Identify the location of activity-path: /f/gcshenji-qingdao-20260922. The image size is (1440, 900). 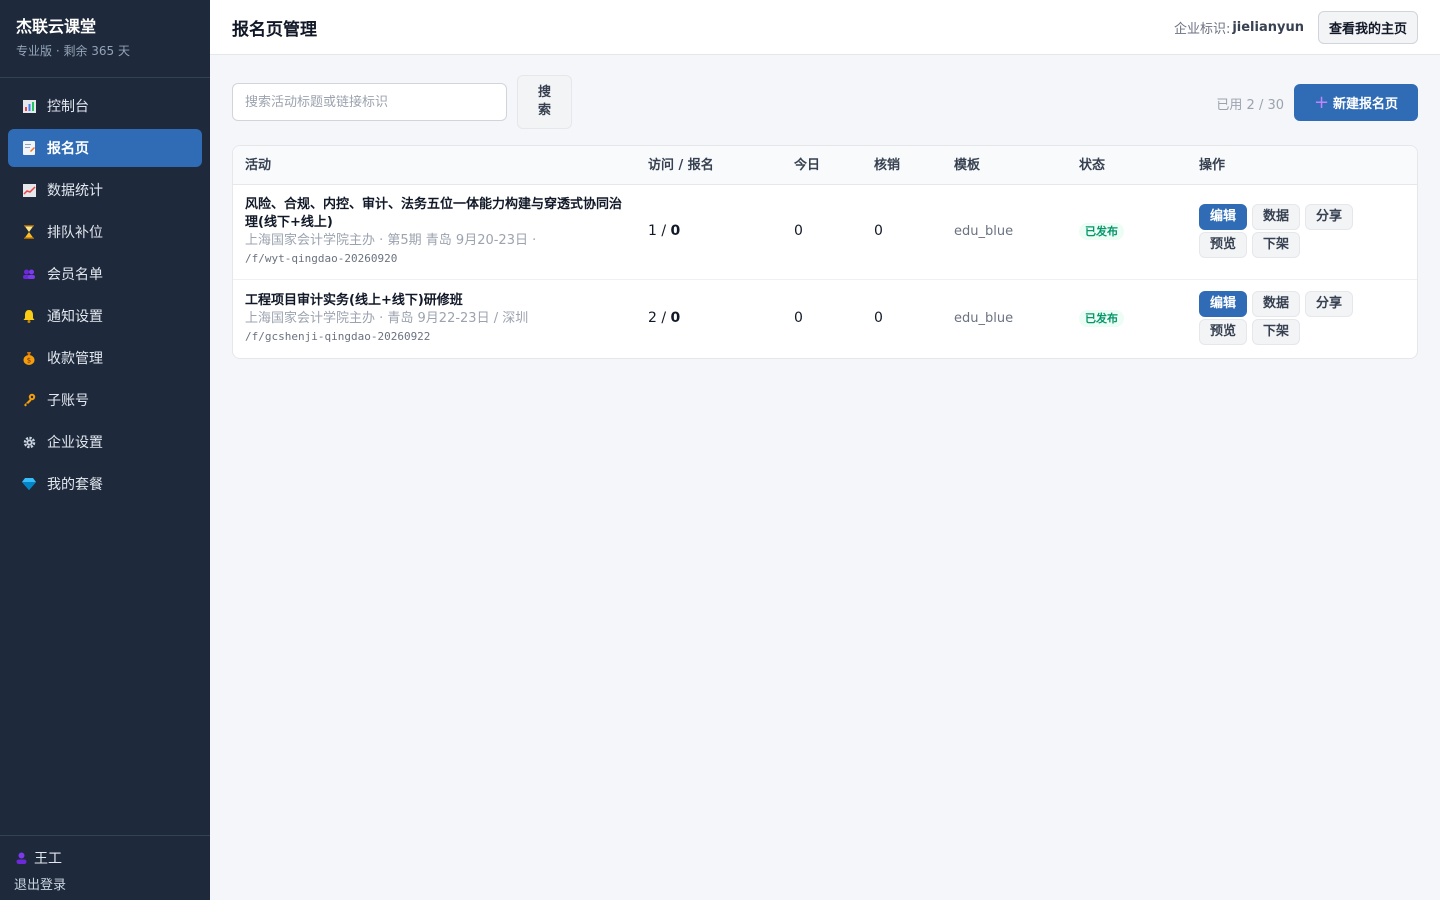
(338, 336).